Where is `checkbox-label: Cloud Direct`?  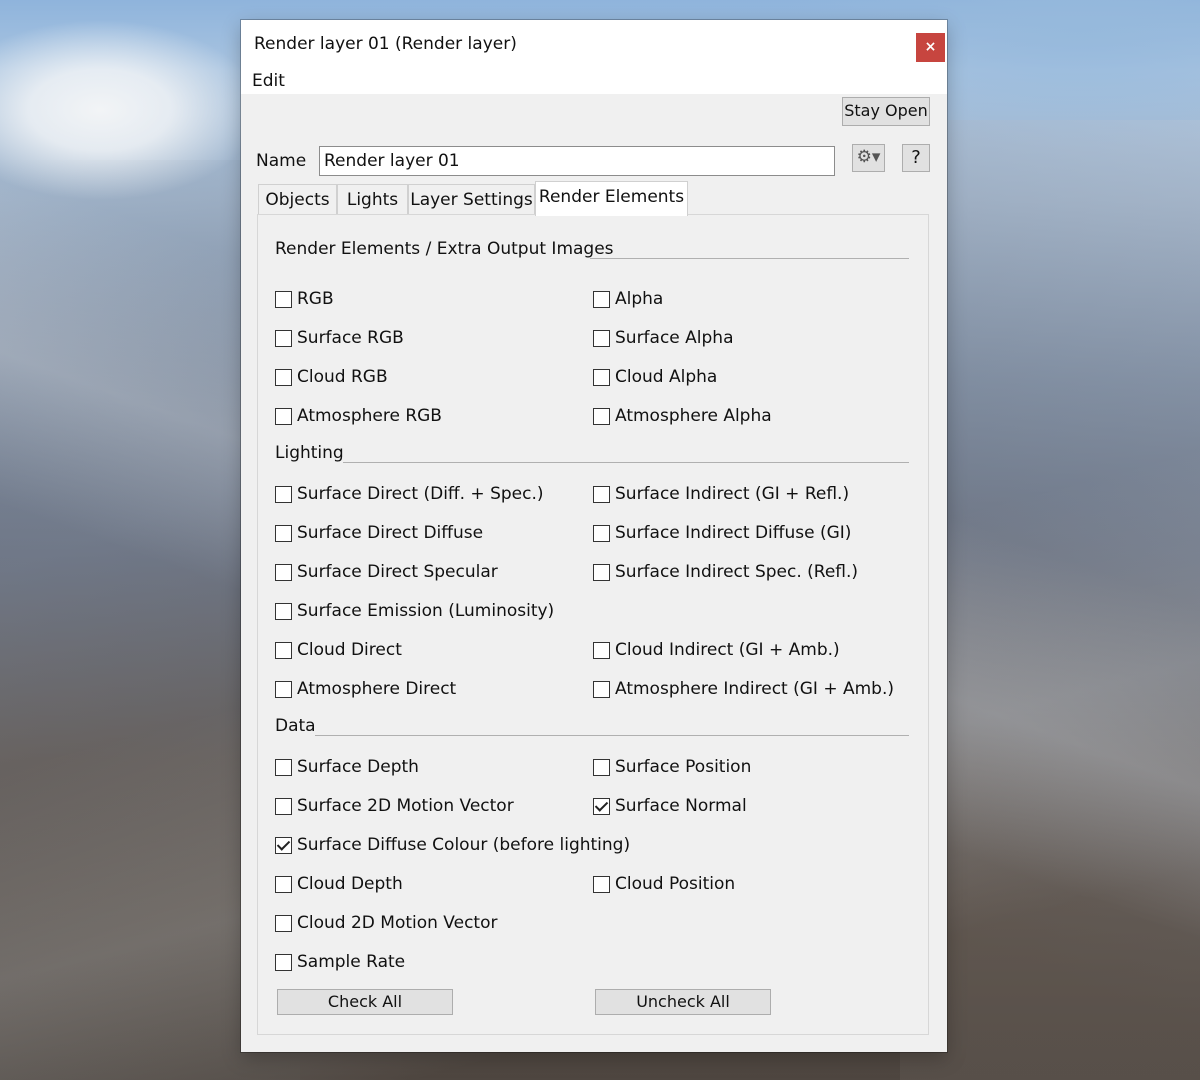
checkbox-label: Cloud Direct is located at coordinates (349, 650).